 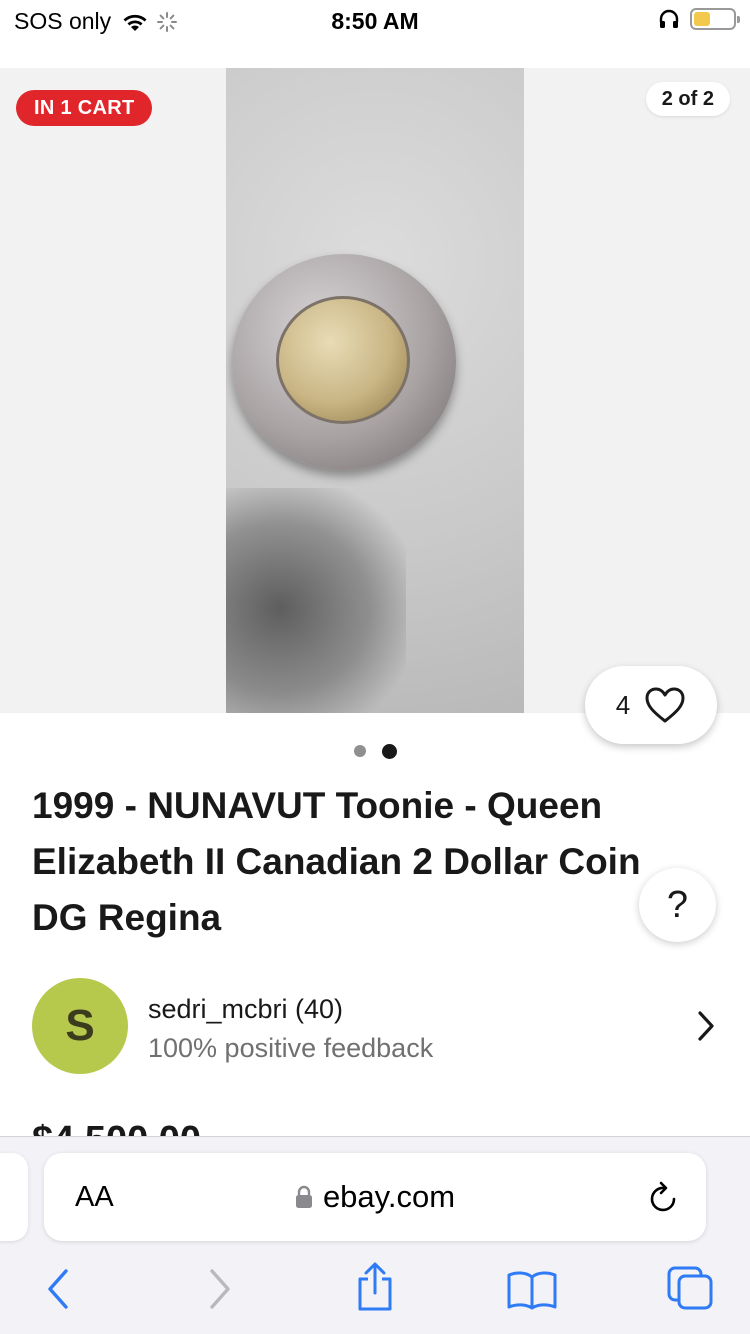 I want to click on watch-count: 4, so click(x=623, y=704).